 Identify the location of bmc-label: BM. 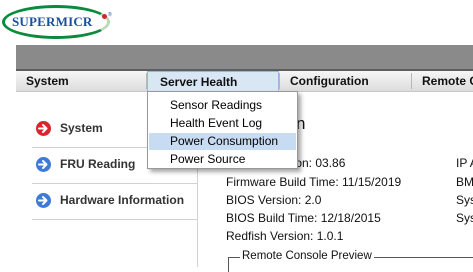
(464, 182).